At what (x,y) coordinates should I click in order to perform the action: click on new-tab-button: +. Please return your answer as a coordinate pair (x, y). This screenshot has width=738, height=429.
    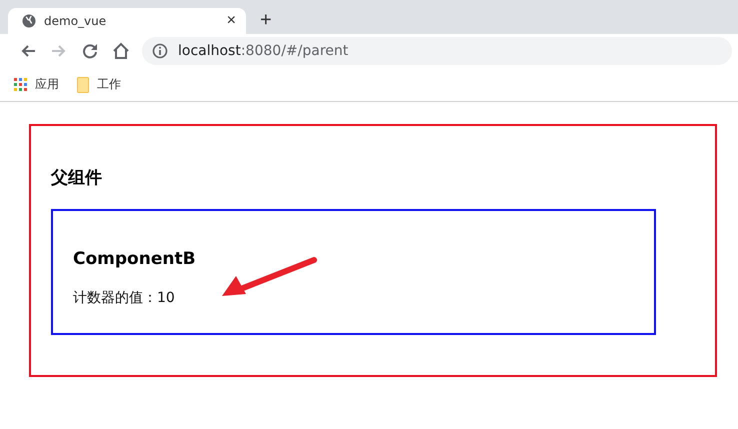
    Looking at the image, I should click on (266, 20).